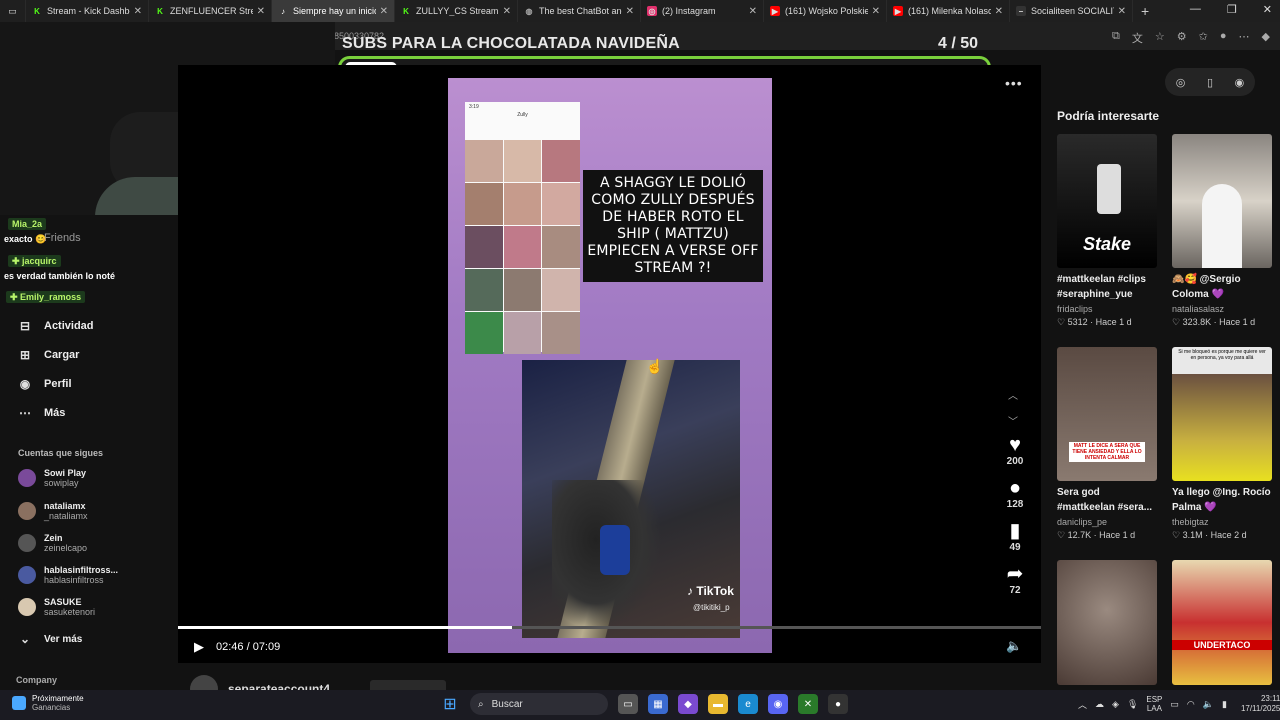 This screenshot has height=720, width=1280. I want to click on like-button: ♥ 200, so click(1015, 450).